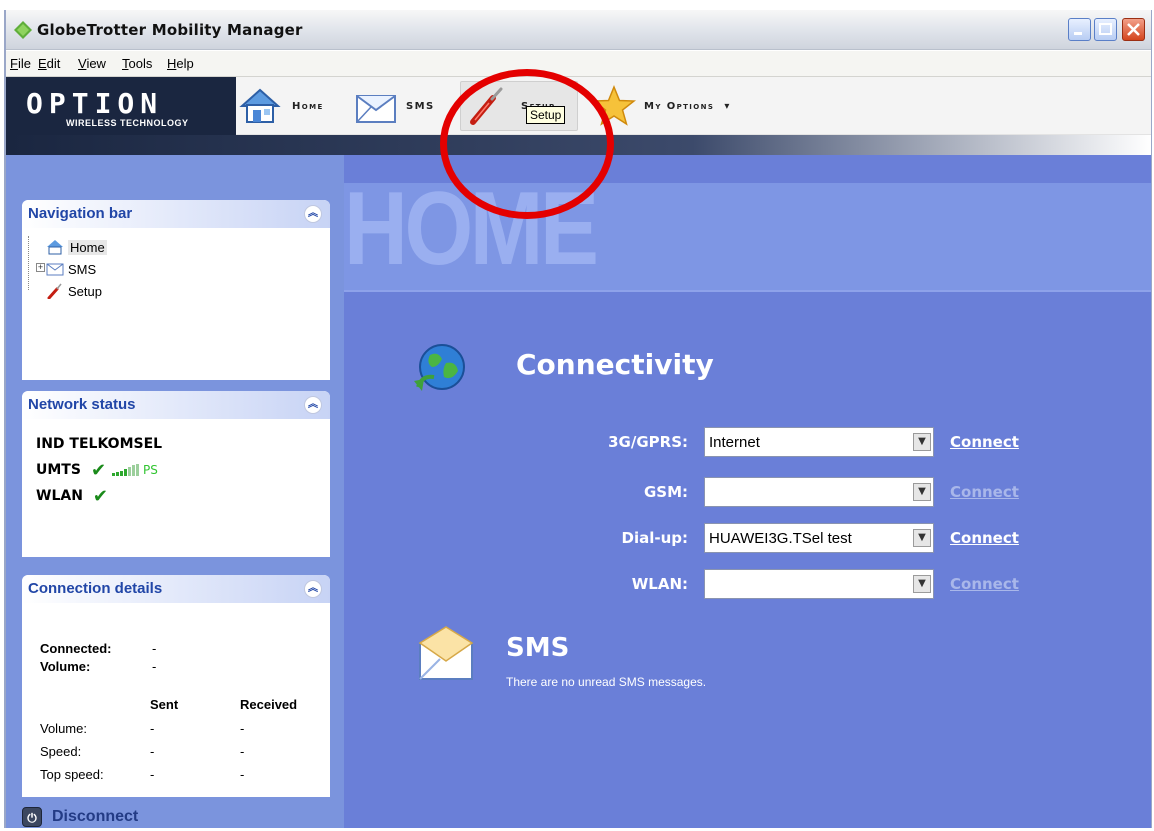  What do you see at coordinates (92, 63) in the screenshot?
I see `menu-view: View` at bounding box center [92, 63].